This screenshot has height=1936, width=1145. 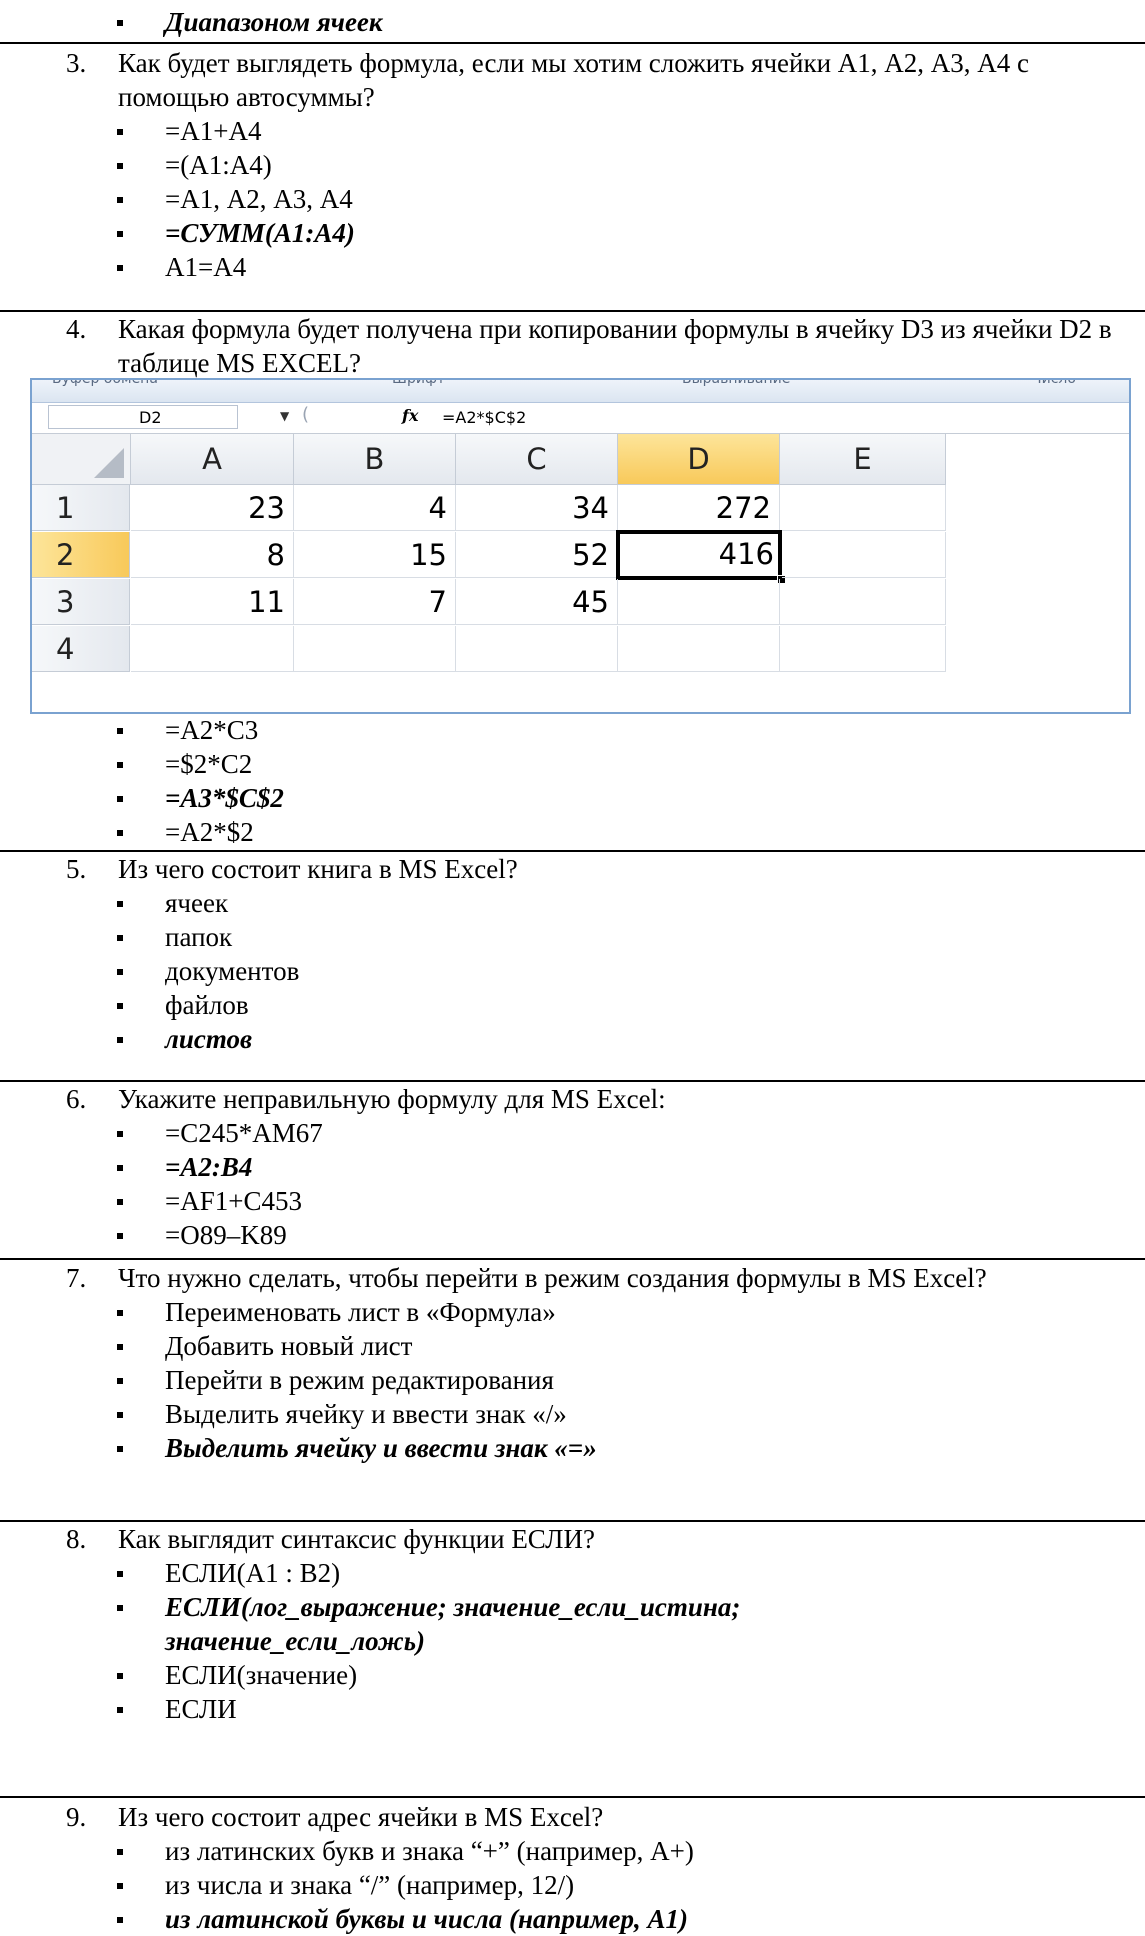 What do you see at coordinates (572, 1005) in the screenshot?
I see `option: файлов` at bounding box center [572, 1005].